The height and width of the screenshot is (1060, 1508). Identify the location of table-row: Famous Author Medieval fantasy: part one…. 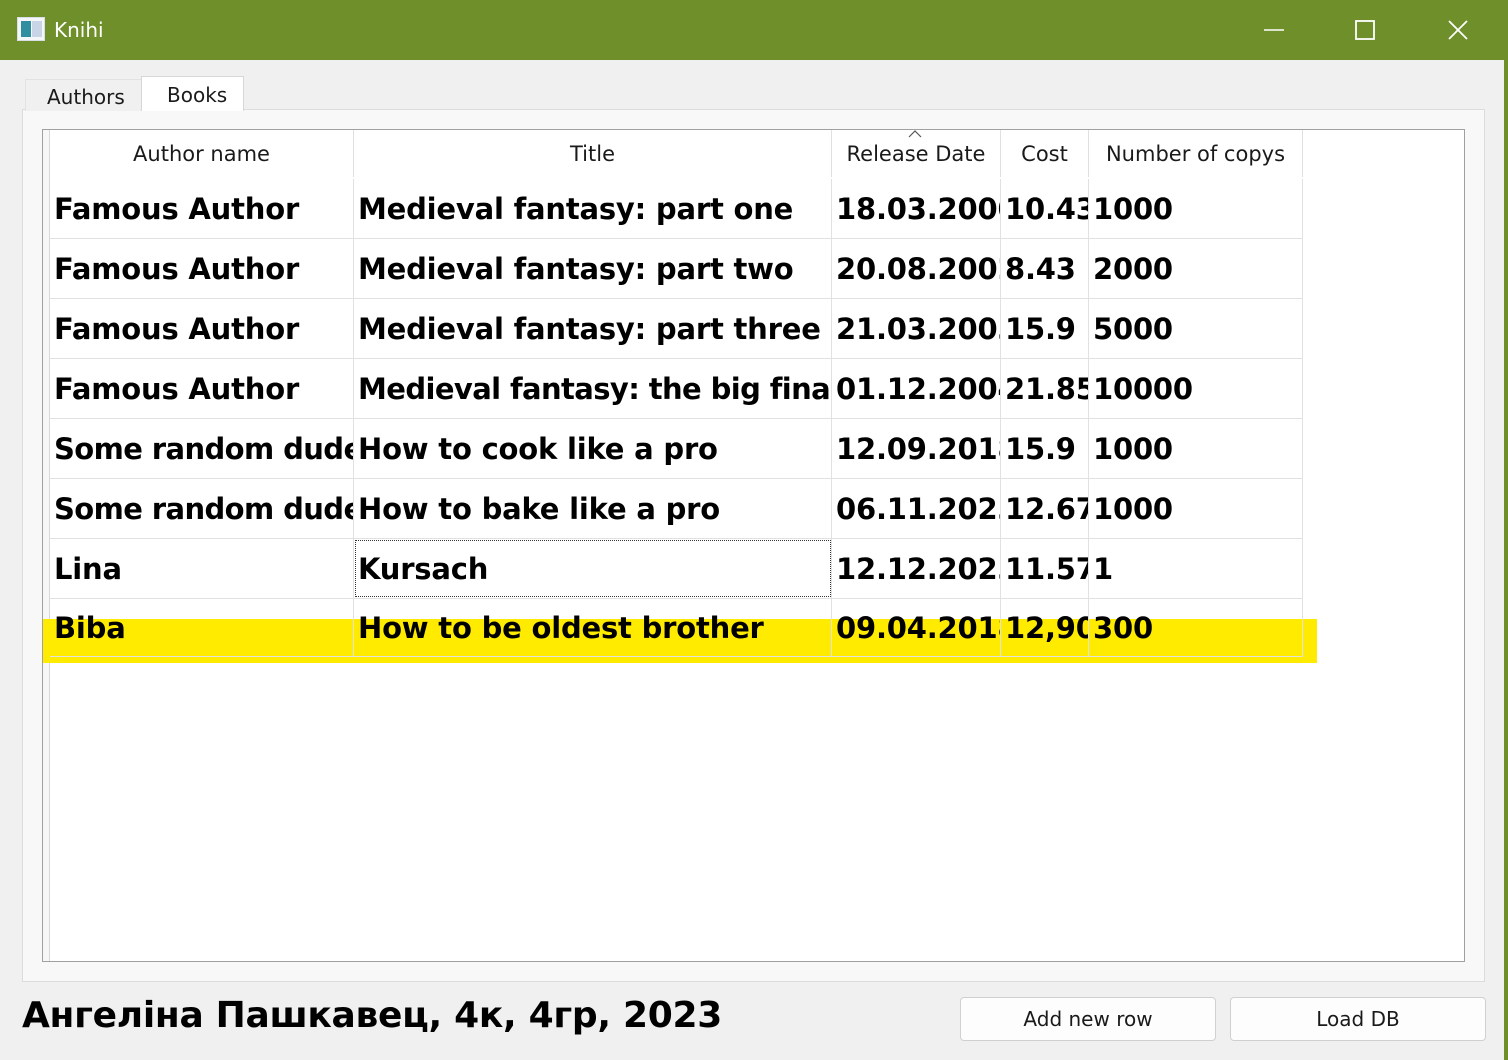
(676, 209).